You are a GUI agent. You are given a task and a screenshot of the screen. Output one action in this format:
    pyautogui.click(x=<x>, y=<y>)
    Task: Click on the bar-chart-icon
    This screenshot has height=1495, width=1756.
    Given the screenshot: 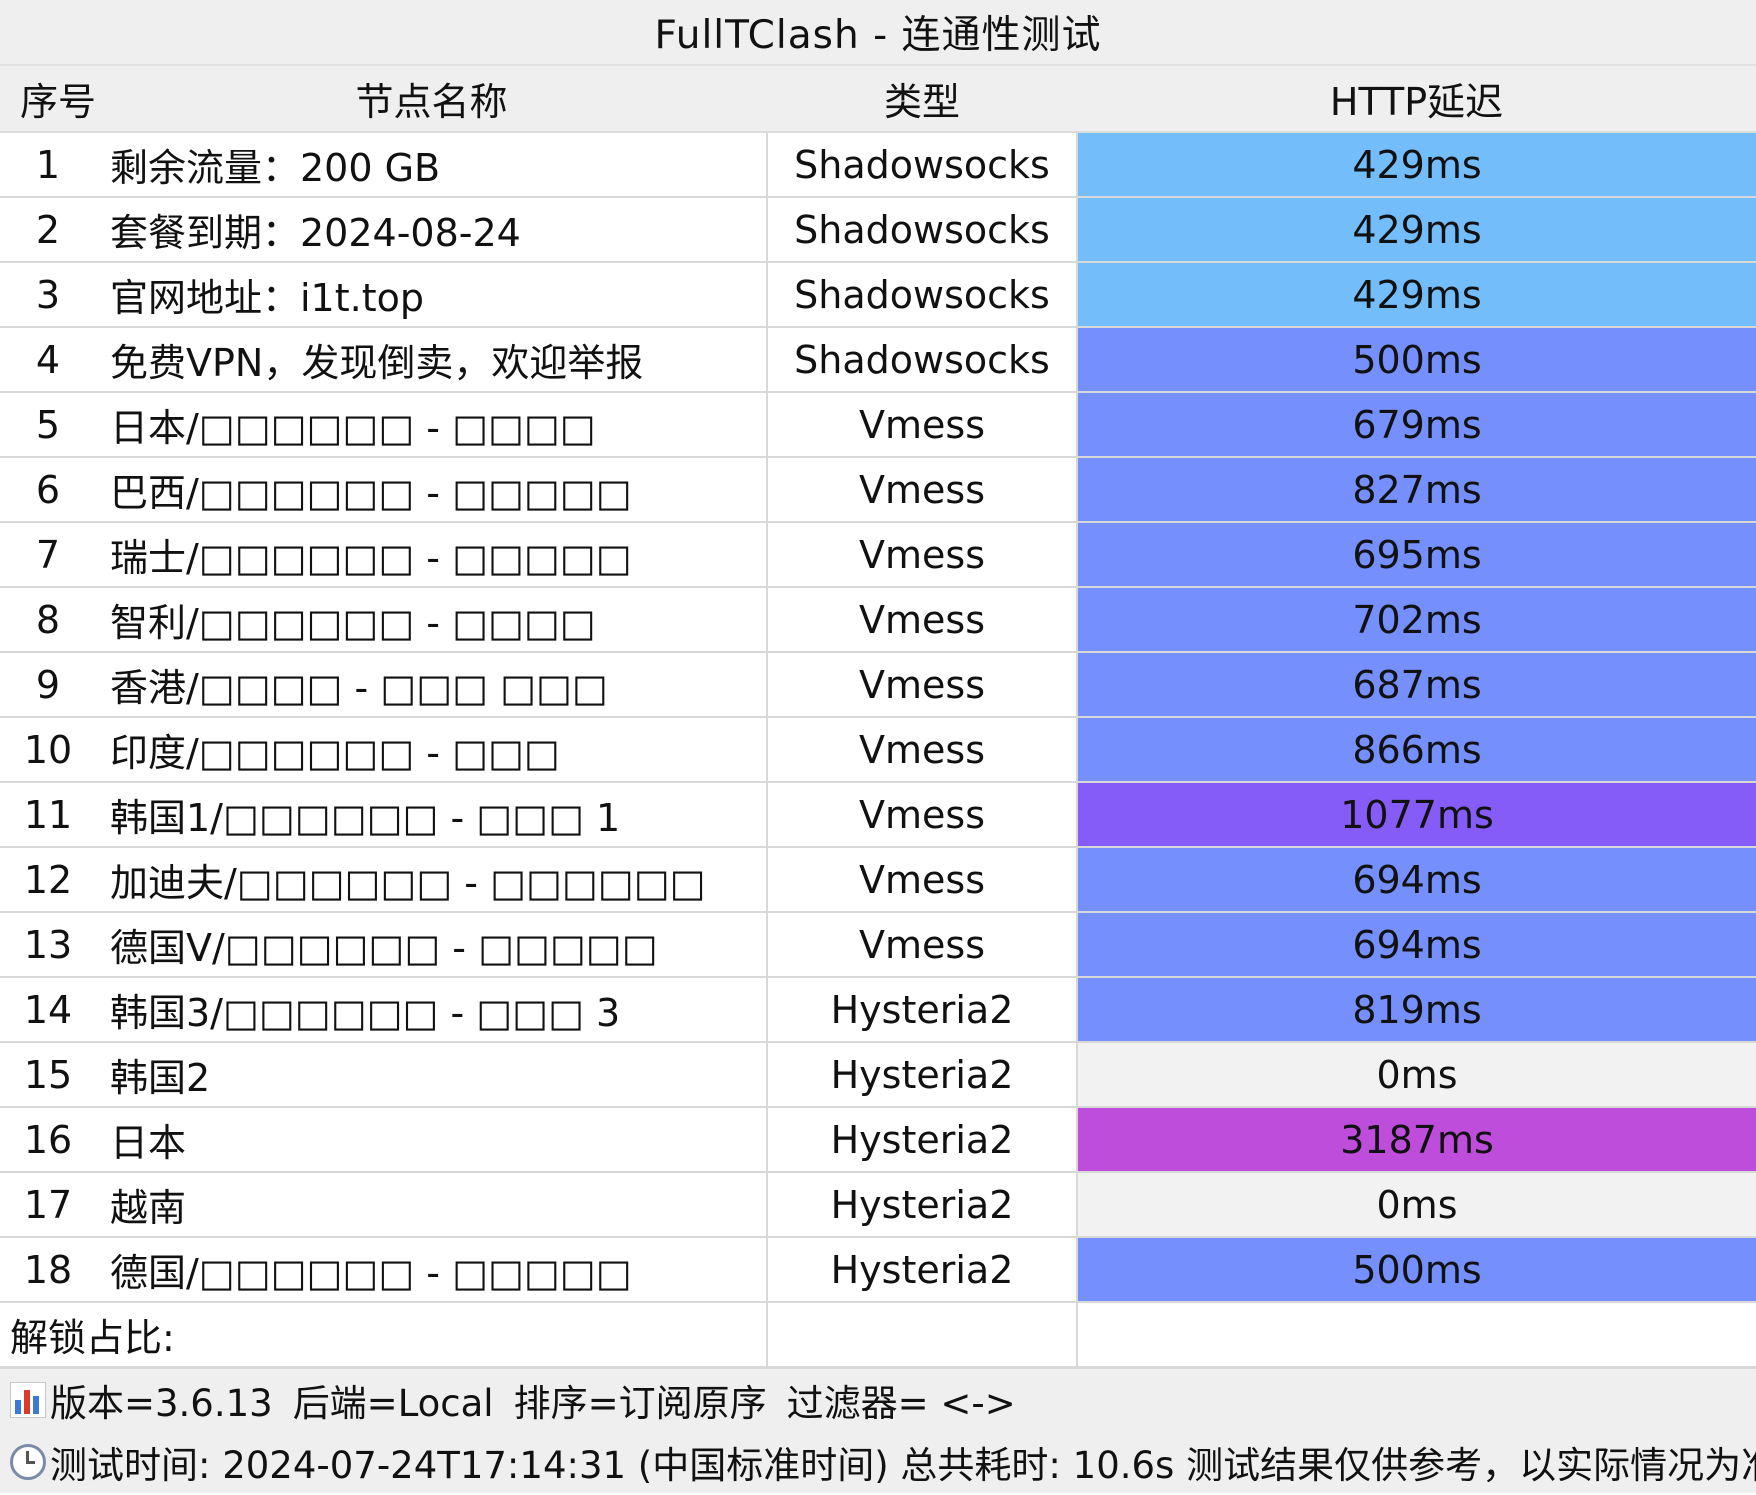 What is the action you would take?
    pyautogui.click(x=28, y=1400)
    